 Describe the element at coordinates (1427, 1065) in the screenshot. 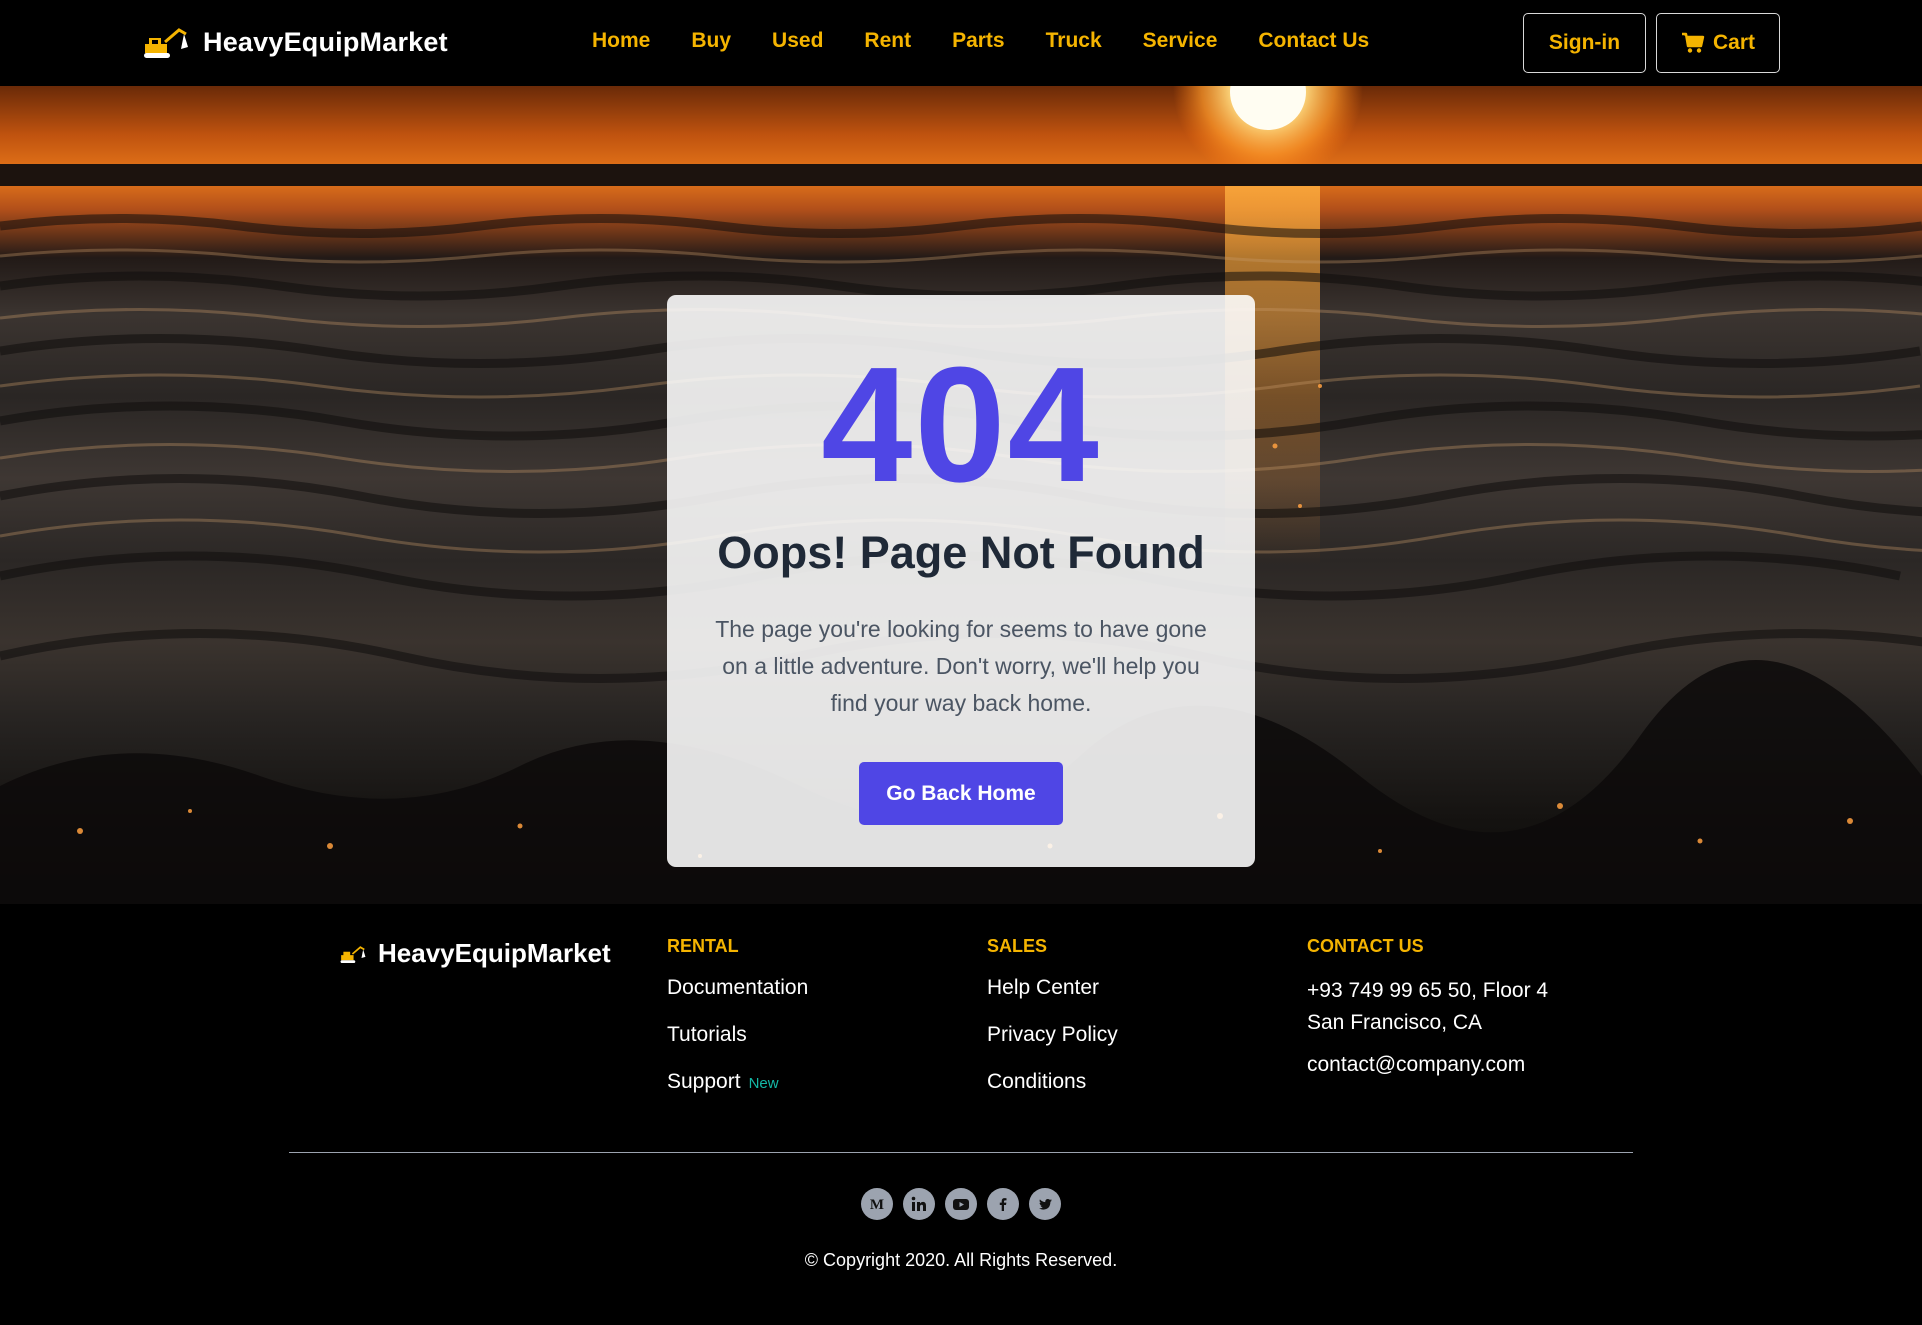

I see `contact-email-link: contact@company.com` at that location.